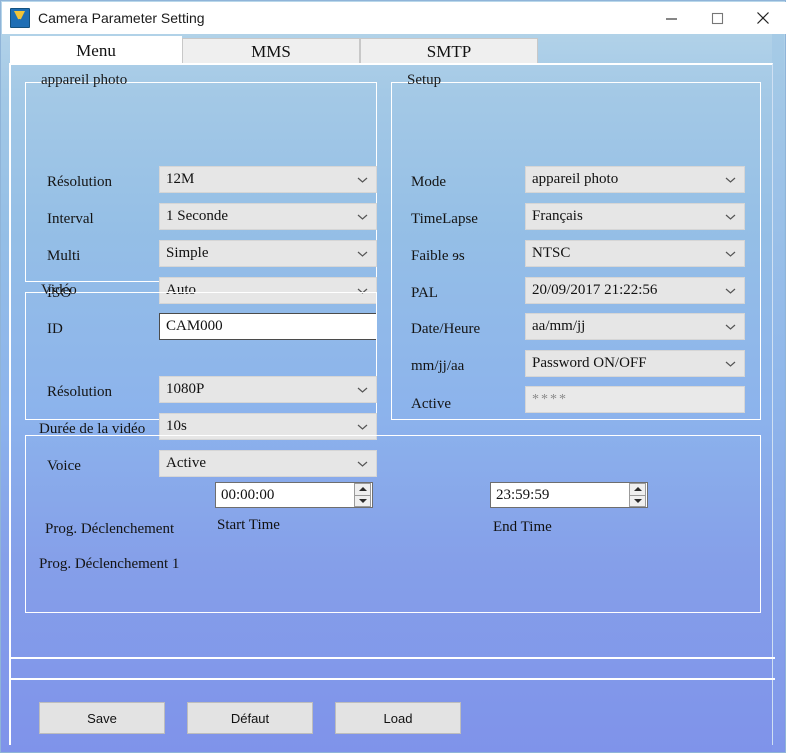  I want to click on combo-setup-mode-value: appareil photo, so click(575, 179).